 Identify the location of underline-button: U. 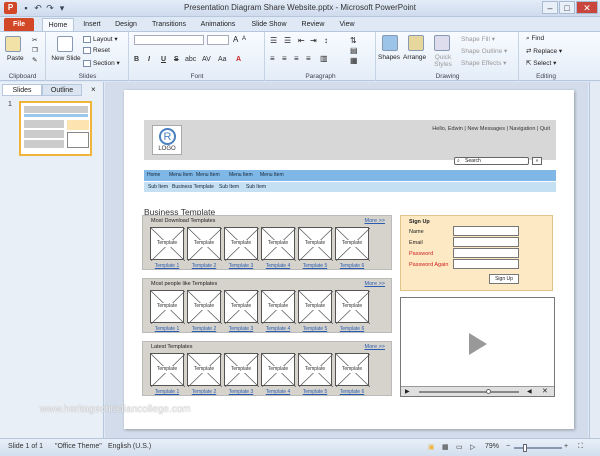
(163, 59).